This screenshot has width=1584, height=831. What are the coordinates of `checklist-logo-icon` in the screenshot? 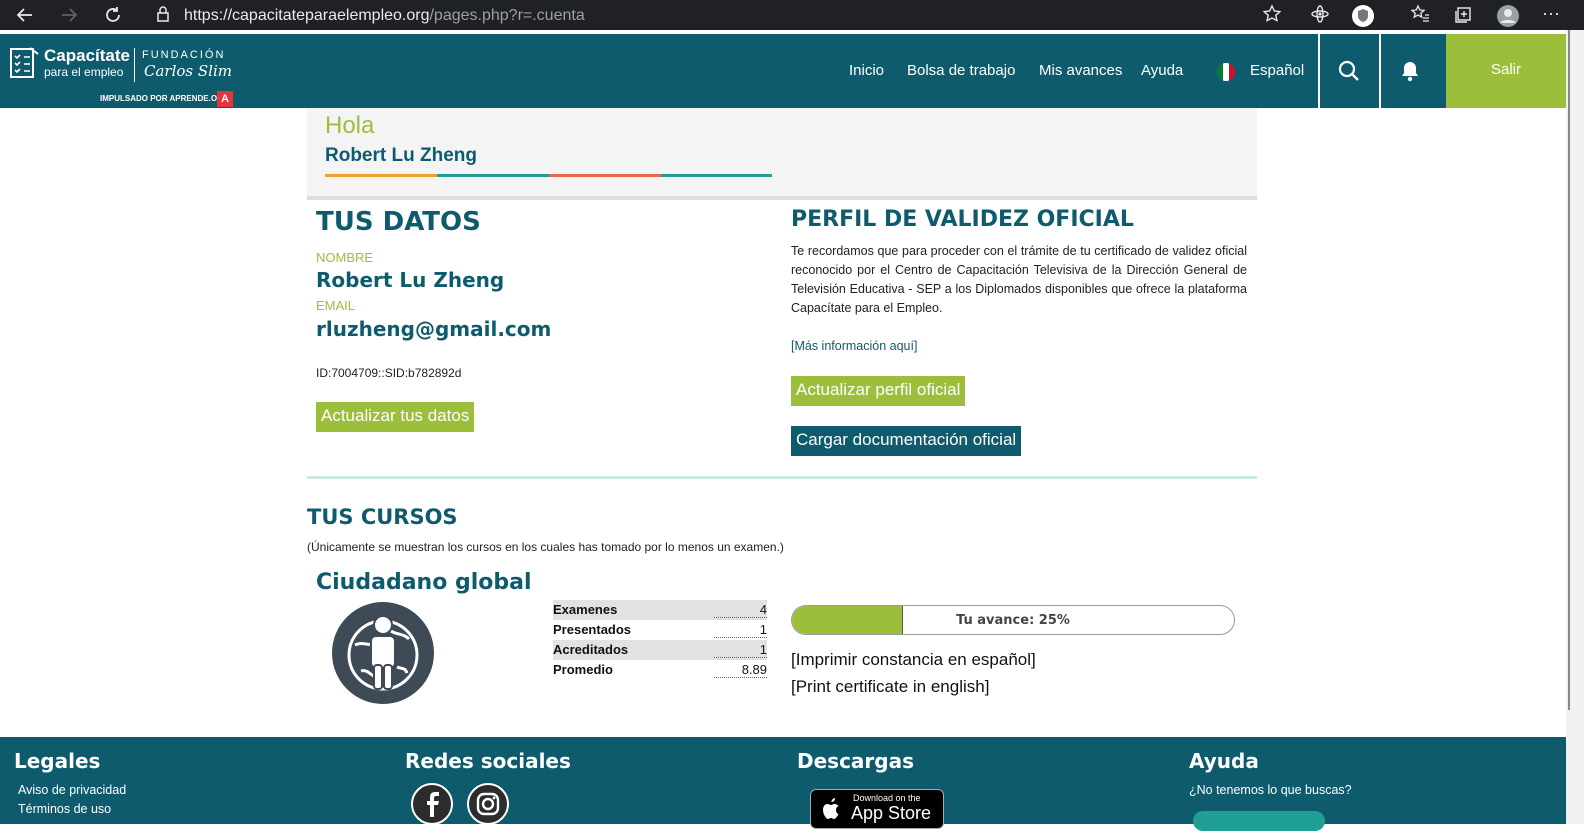 It's located at (25, 65).